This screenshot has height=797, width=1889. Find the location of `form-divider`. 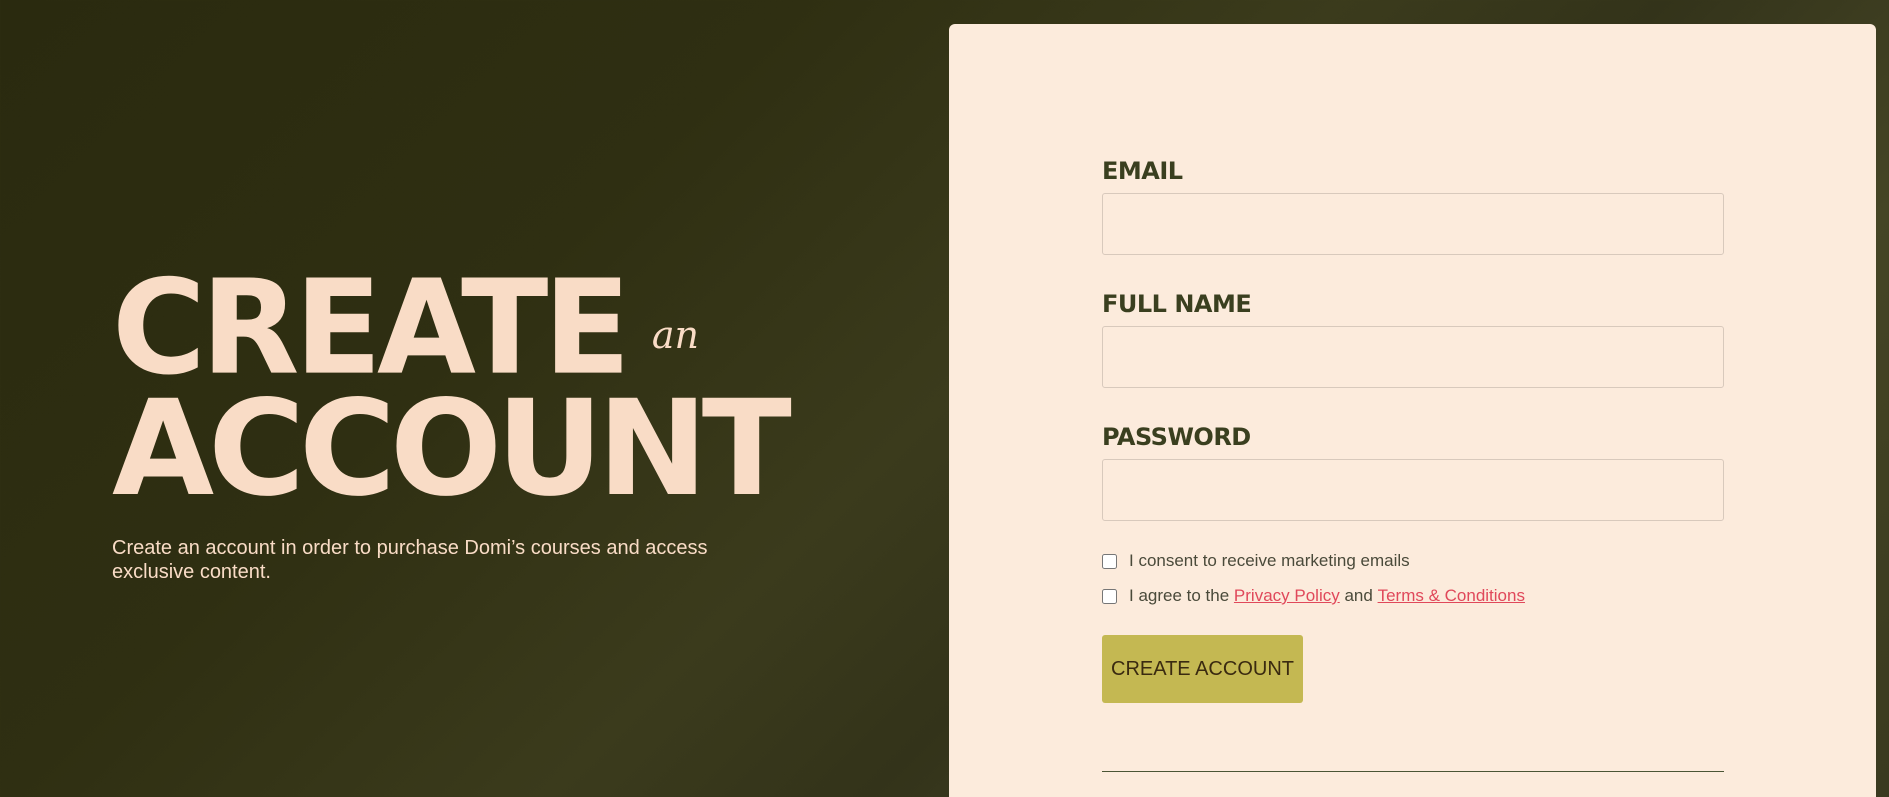

form-divider is located at coordinates (1413, 771).